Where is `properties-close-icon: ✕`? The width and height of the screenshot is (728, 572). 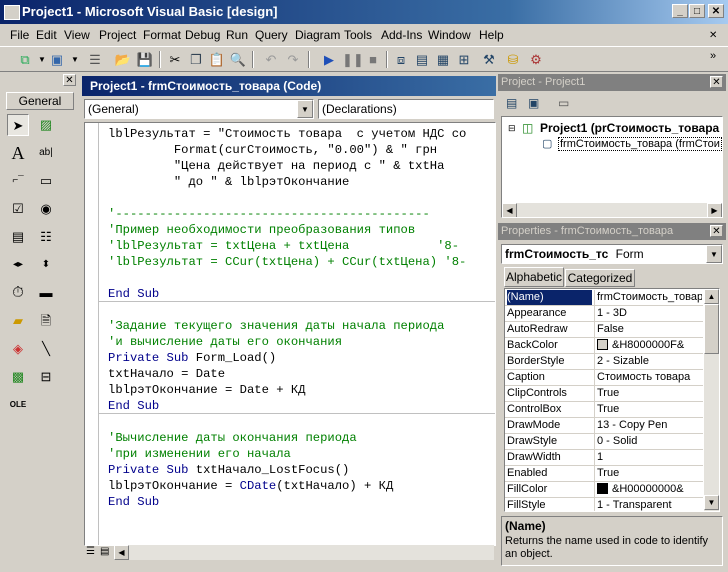 properties-close-icon: ✕ is located at coordinates (716, 231).